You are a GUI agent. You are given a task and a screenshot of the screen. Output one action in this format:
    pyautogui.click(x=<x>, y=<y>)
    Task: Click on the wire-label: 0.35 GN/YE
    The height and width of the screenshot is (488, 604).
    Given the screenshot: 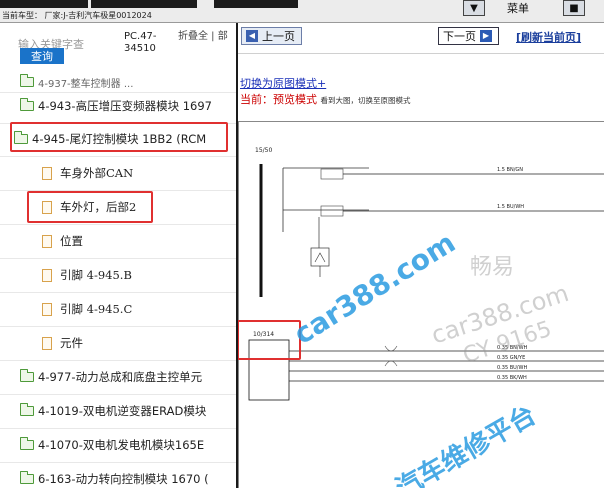 What is the action you would take?
    pyautogui.click(x=511, y=358)
    